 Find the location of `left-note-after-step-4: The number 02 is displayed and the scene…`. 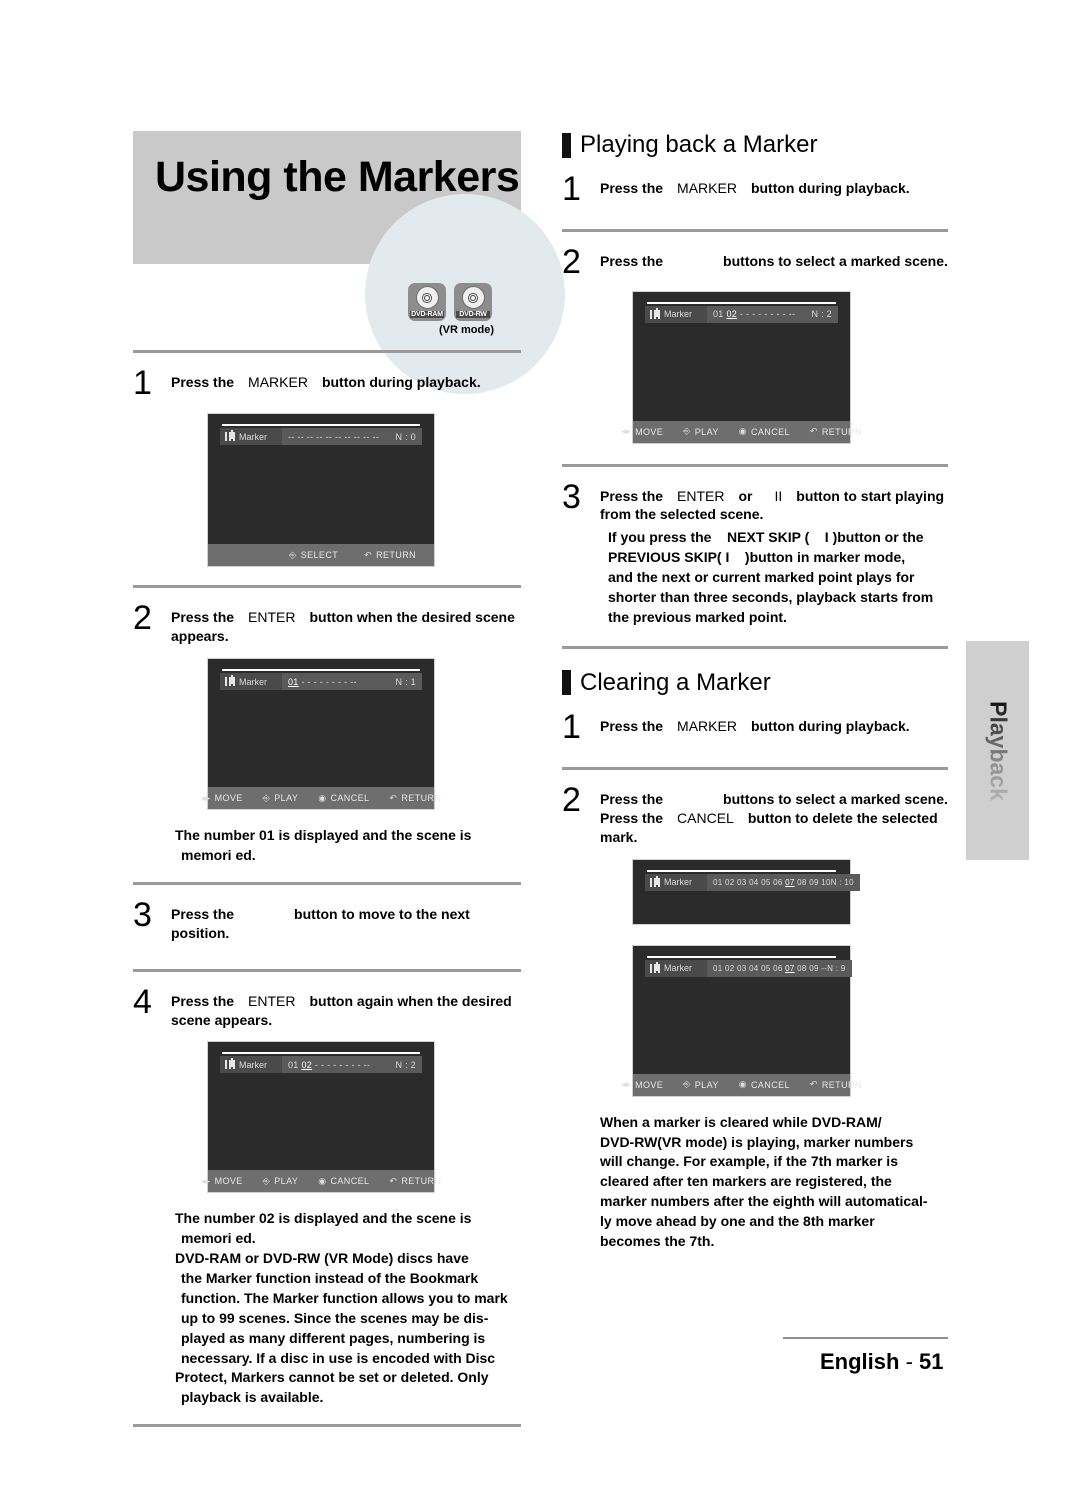

left-note-after-step-4: The number 02 is displayed and the scene… is located at coordinates (348, 1308).